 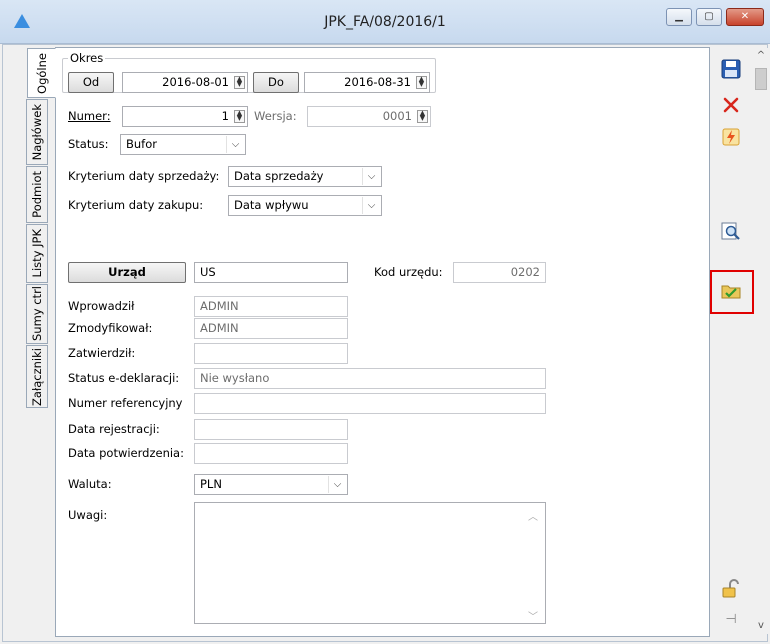 What do you see at coordinates (369, 116) in the screenshot?
I see `wersja-field: 0001 ▲ ▼` at bounding box center [369, 116].